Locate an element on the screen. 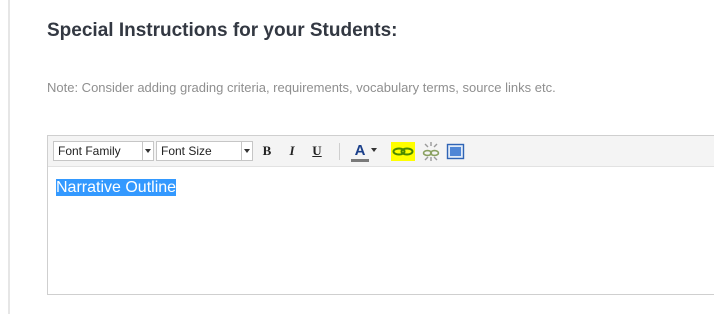 This screenshot has height=314, width=714. underline-icon: U is located at coordinates (317, 150).